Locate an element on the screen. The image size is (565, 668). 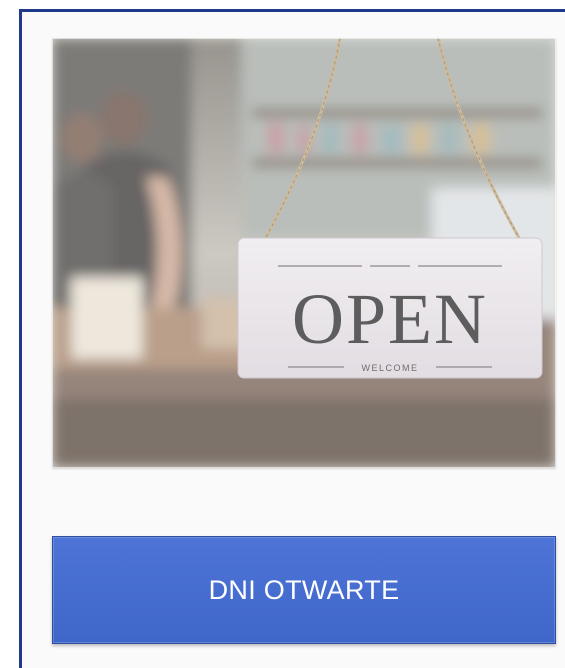
open-days-button: DNI OTWARTE is located at coordinates (304, 590).